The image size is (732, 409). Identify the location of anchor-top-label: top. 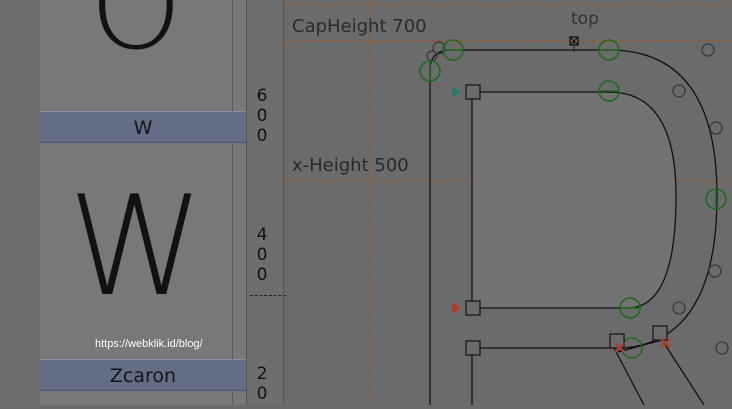
(585, 19).